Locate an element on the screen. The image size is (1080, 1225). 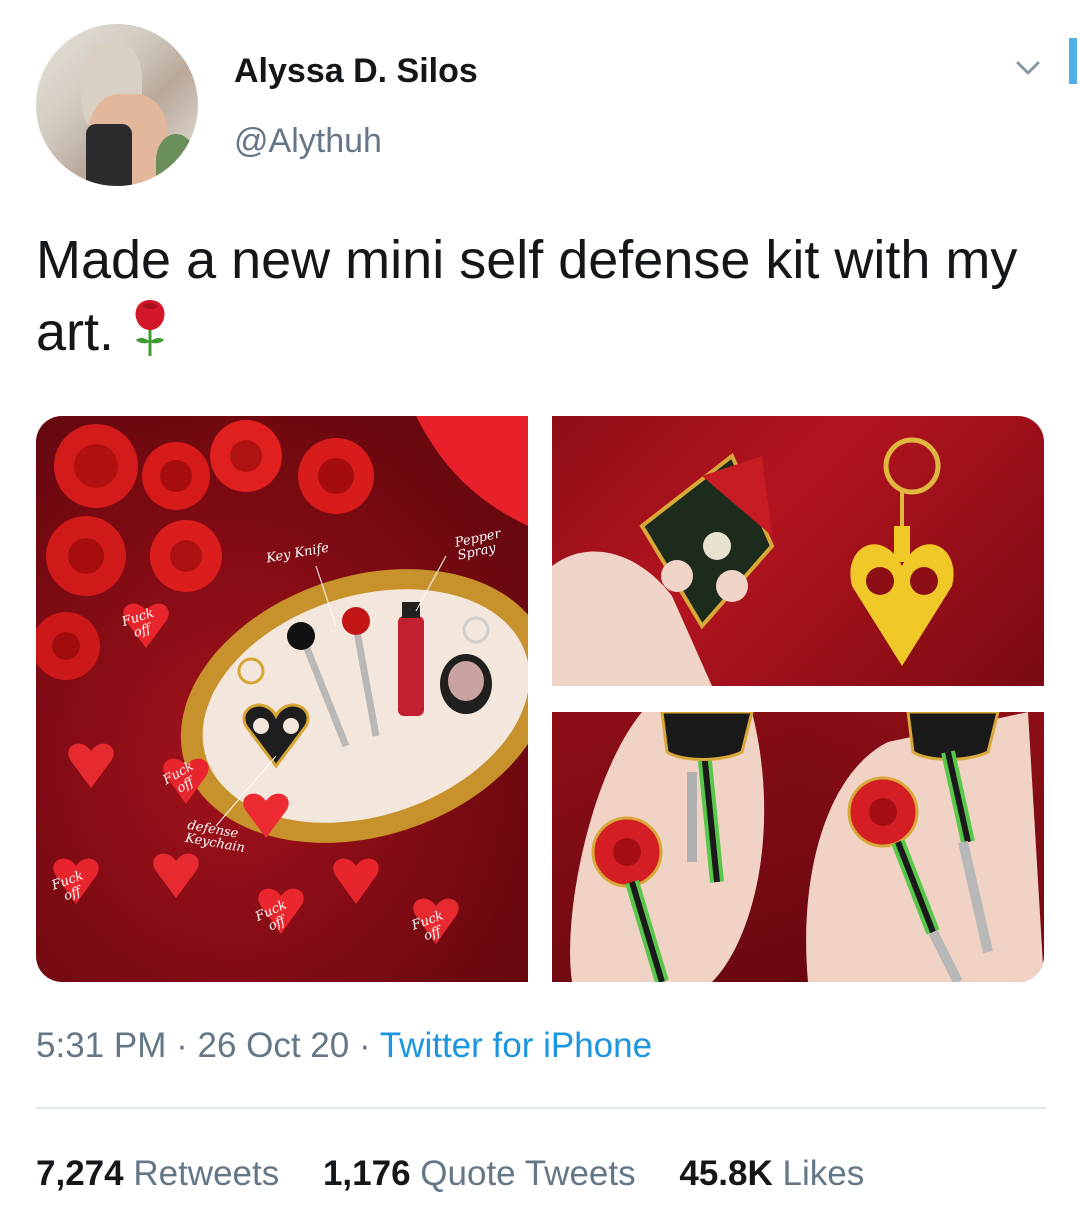
chevron-down-icon is located at coordinates (1028, 68).